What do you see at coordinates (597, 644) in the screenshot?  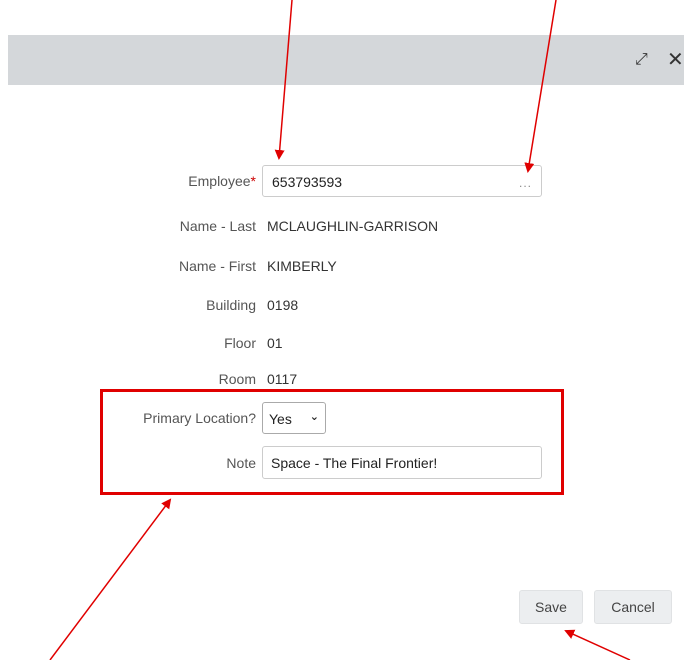 I see `annotation-arrow-save` at bounding box center [597, 644].